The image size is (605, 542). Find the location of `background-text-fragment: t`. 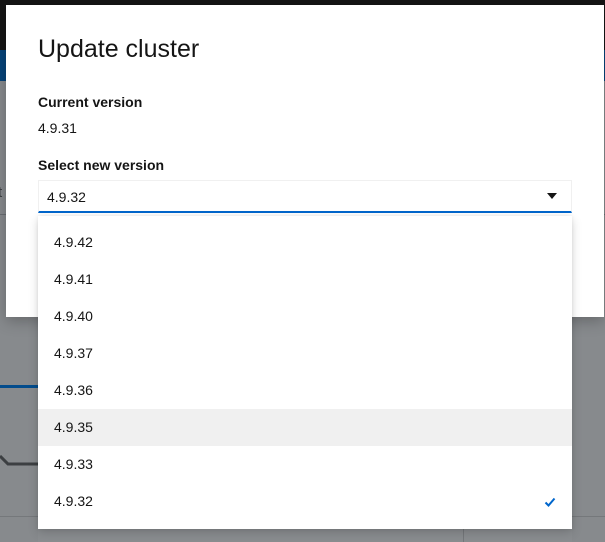

background-text-fragment: t is located at coordinates (1, 192).